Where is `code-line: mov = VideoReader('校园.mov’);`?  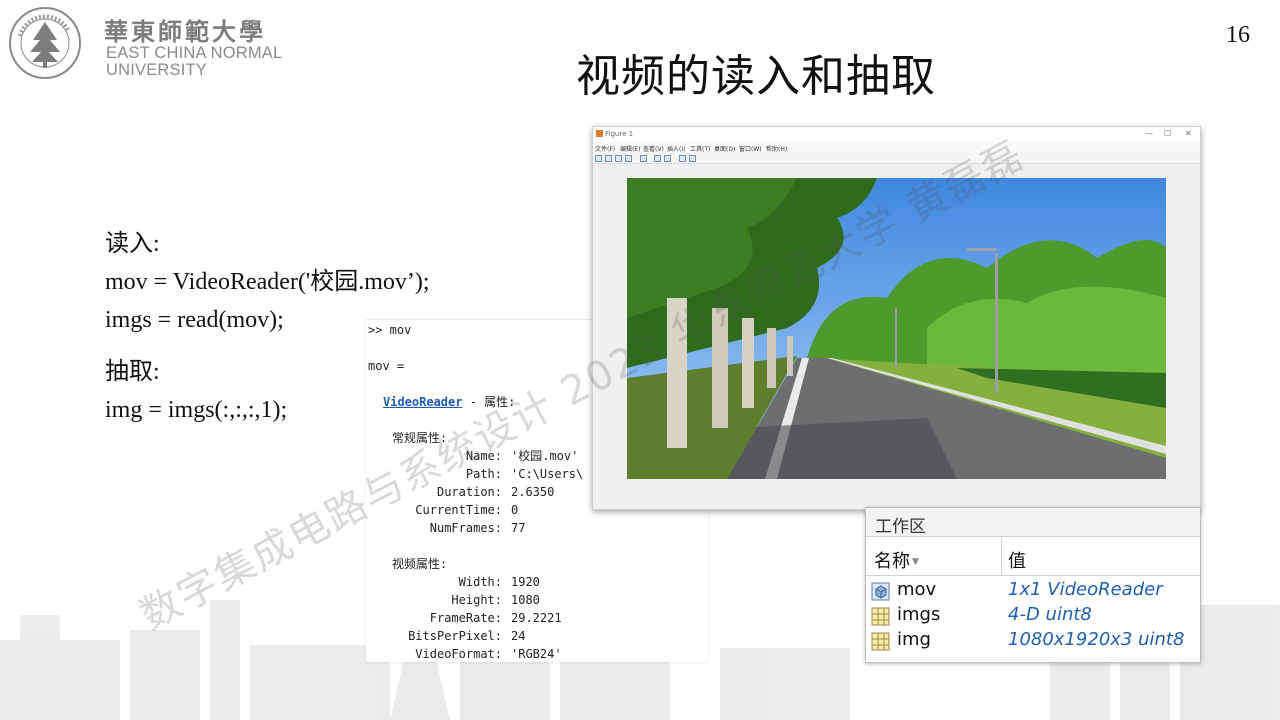 code-line: mov = VideoReader('校园.mov’); is located at coordinates (267, 282).